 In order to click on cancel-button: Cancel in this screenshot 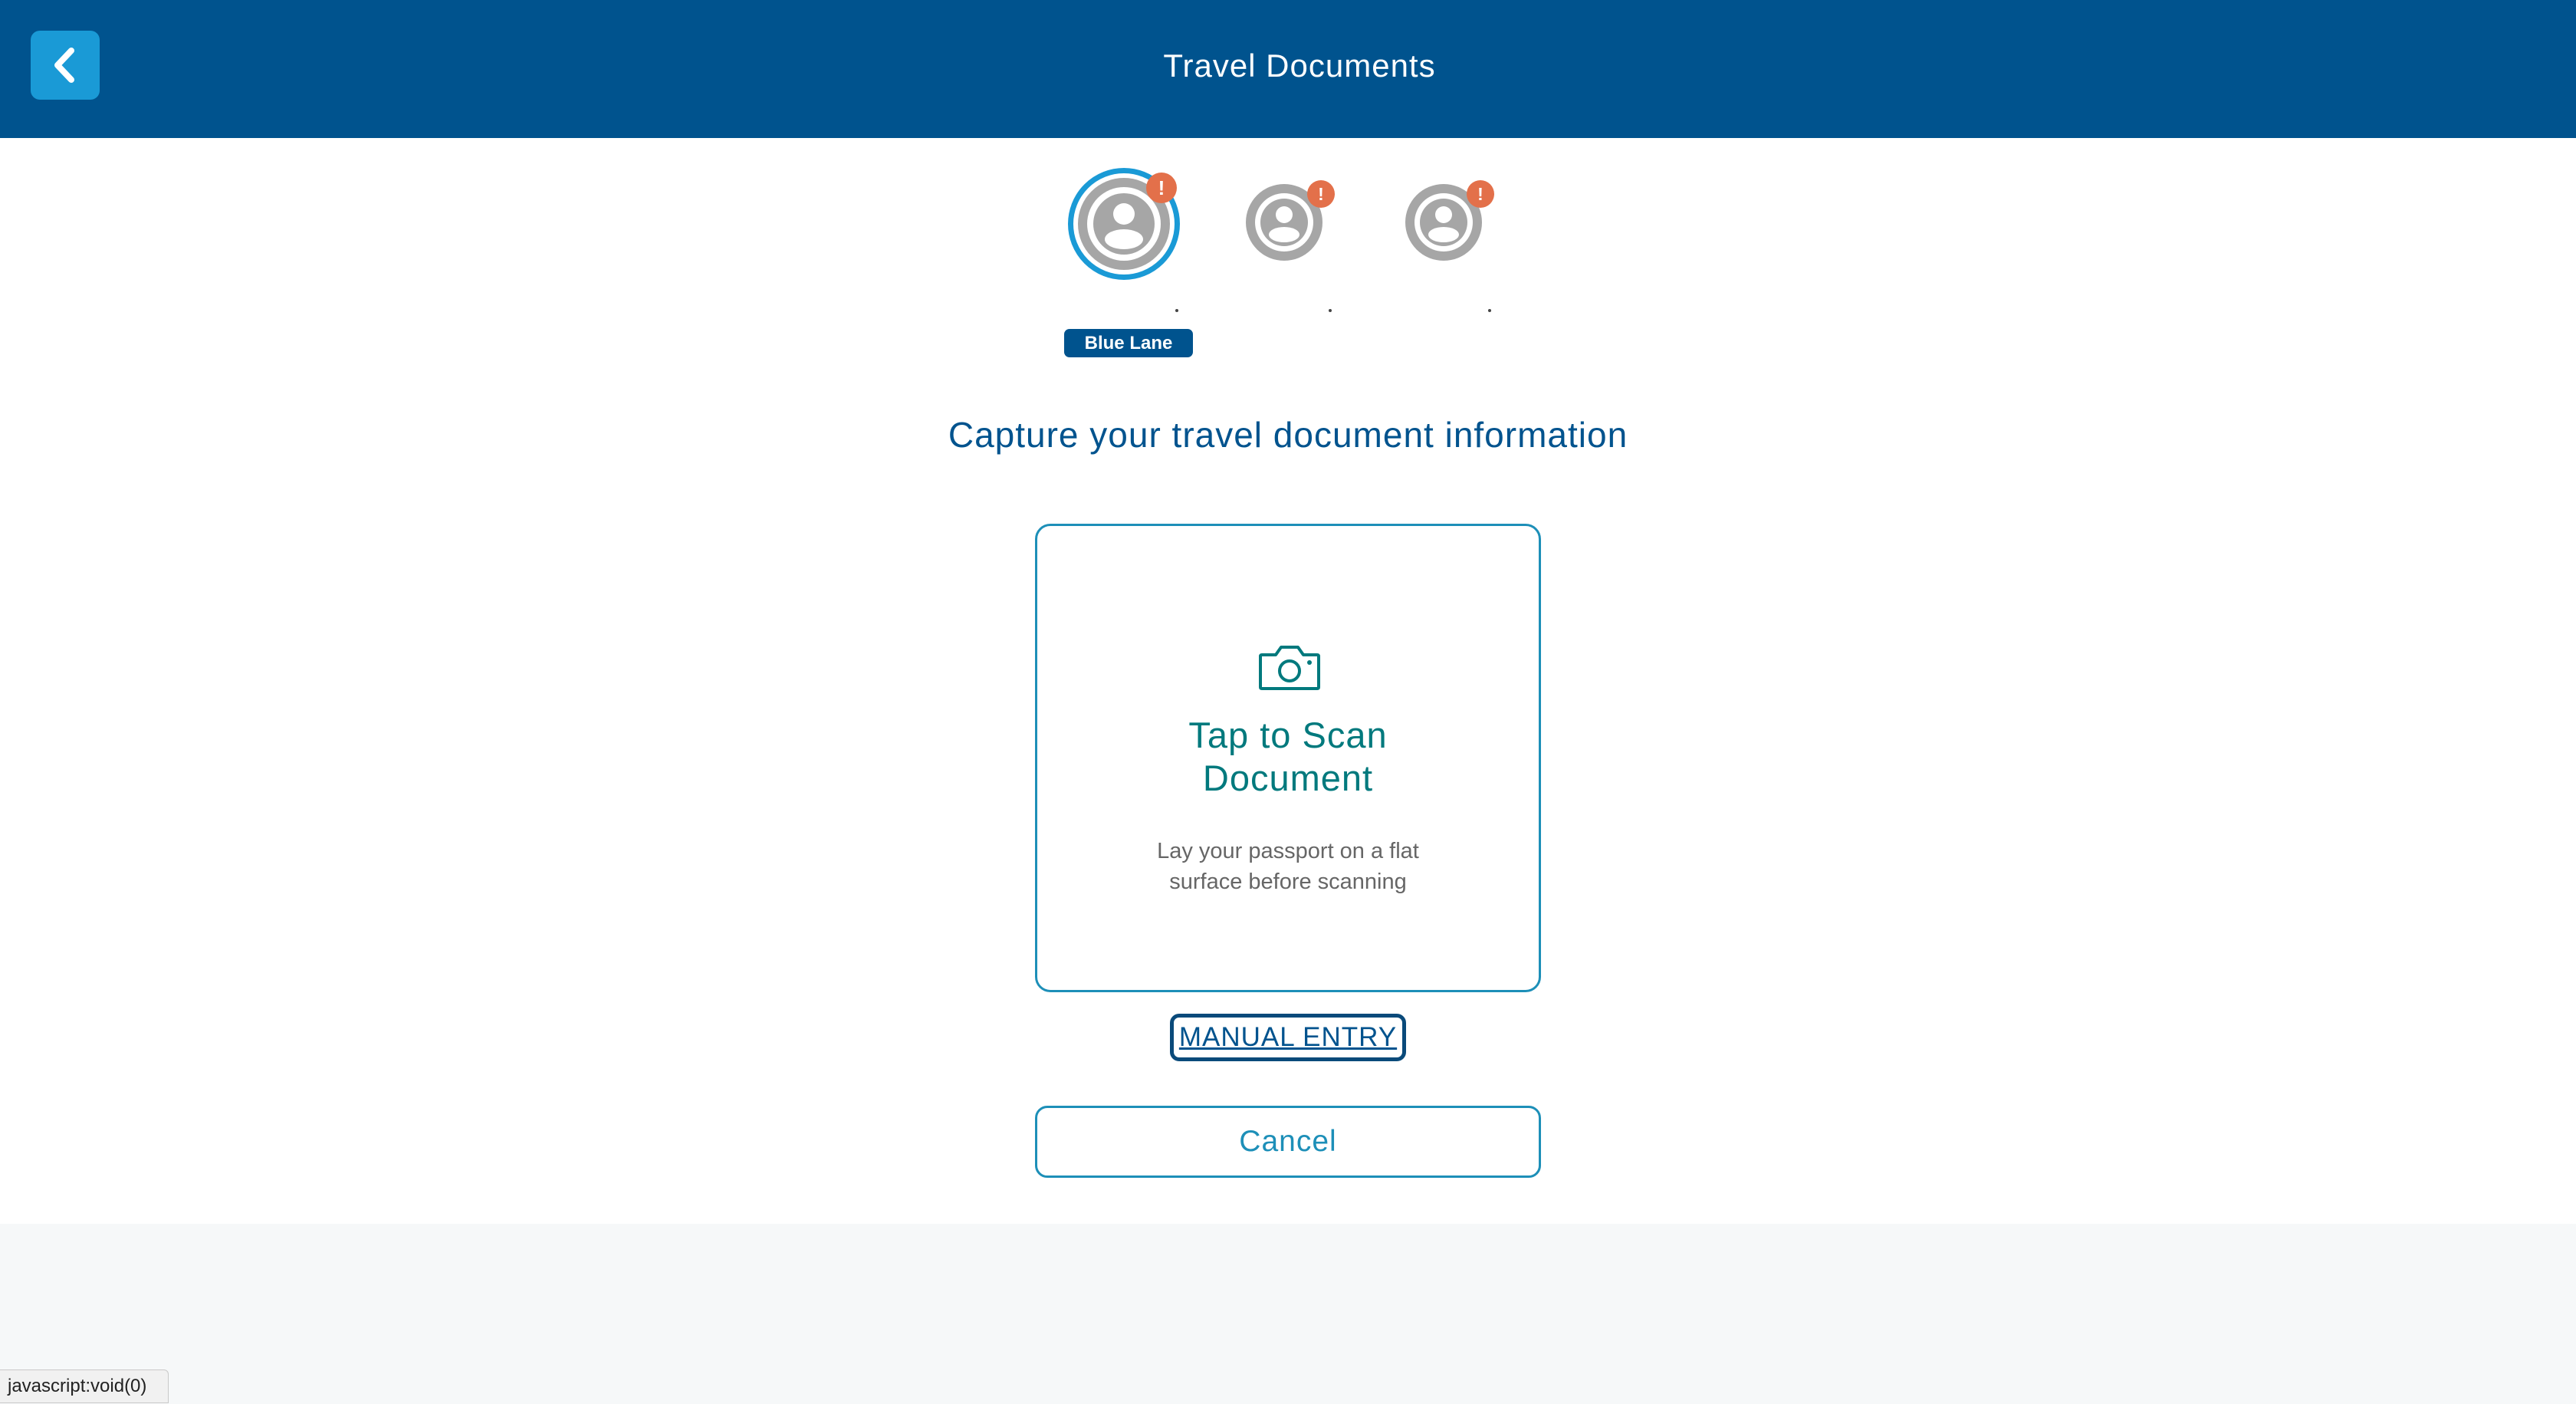, I will do `click(1288, 1142)`.